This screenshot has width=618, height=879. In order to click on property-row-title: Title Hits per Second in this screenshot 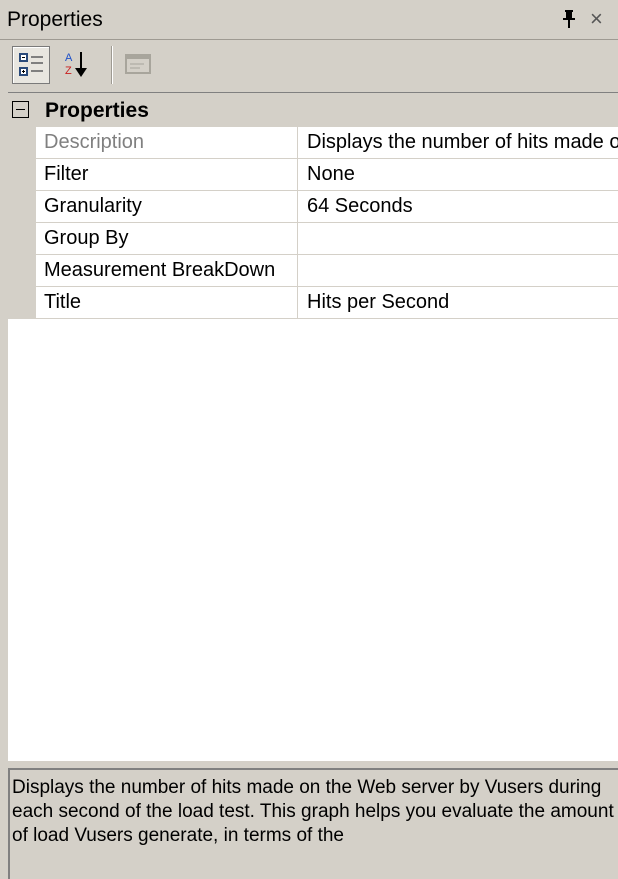, I will do `click(313, 303)`.